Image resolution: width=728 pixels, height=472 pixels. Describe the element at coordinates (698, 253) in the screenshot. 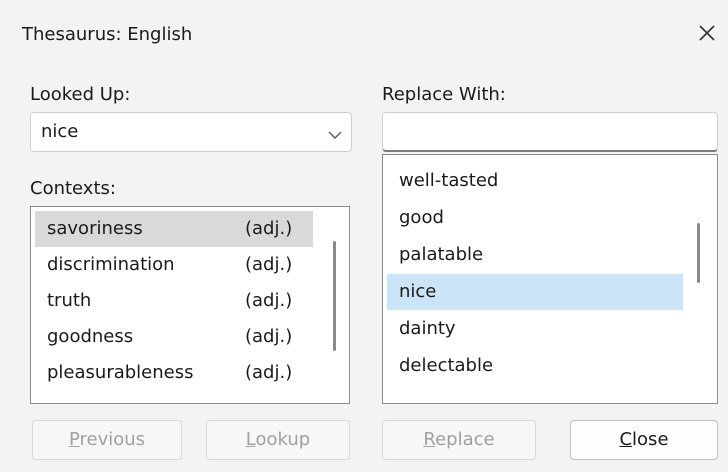

I see `synonyms-scrollbar-thumb` at that location.